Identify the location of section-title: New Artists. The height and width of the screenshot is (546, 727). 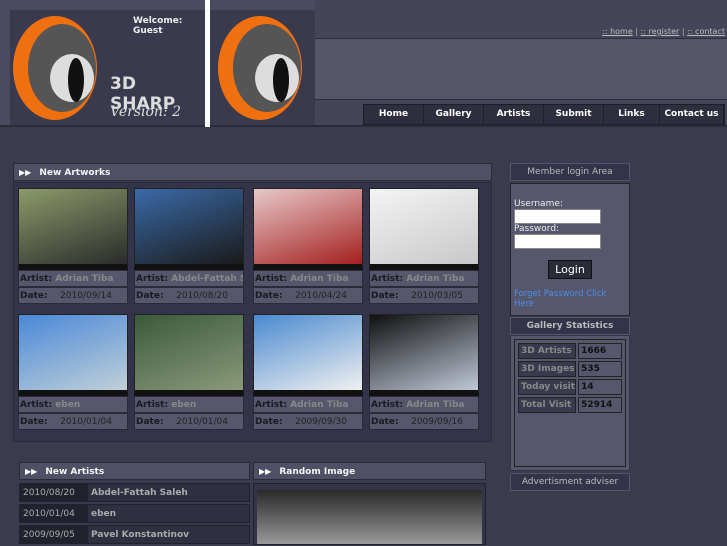
(75, 472).